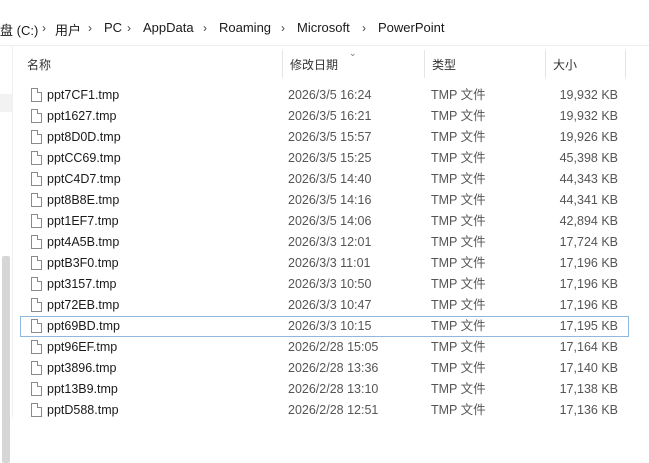  Describe the element at coordinates (588, 326) in the screenshot. I see `file-size: 17,195 KB` at that location.